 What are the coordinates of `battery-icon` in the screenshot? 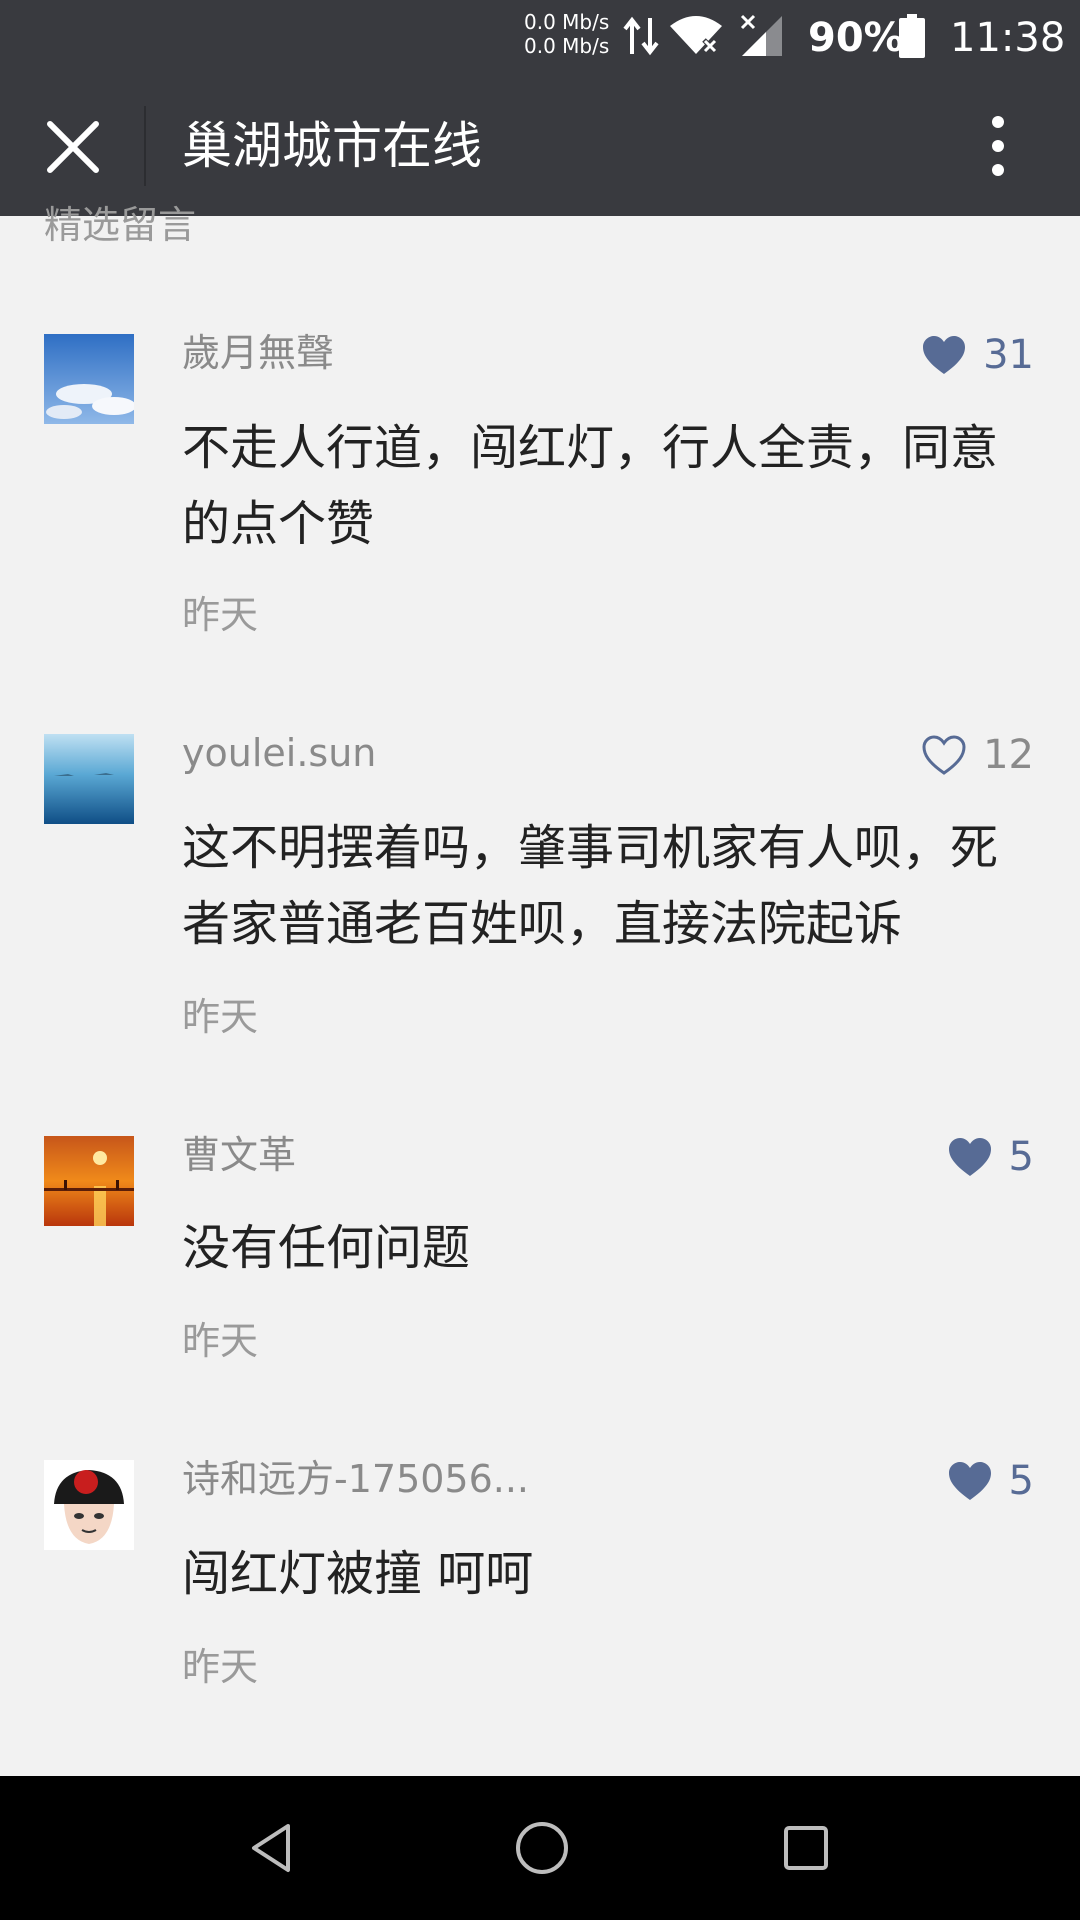 It's located at (912, 36).